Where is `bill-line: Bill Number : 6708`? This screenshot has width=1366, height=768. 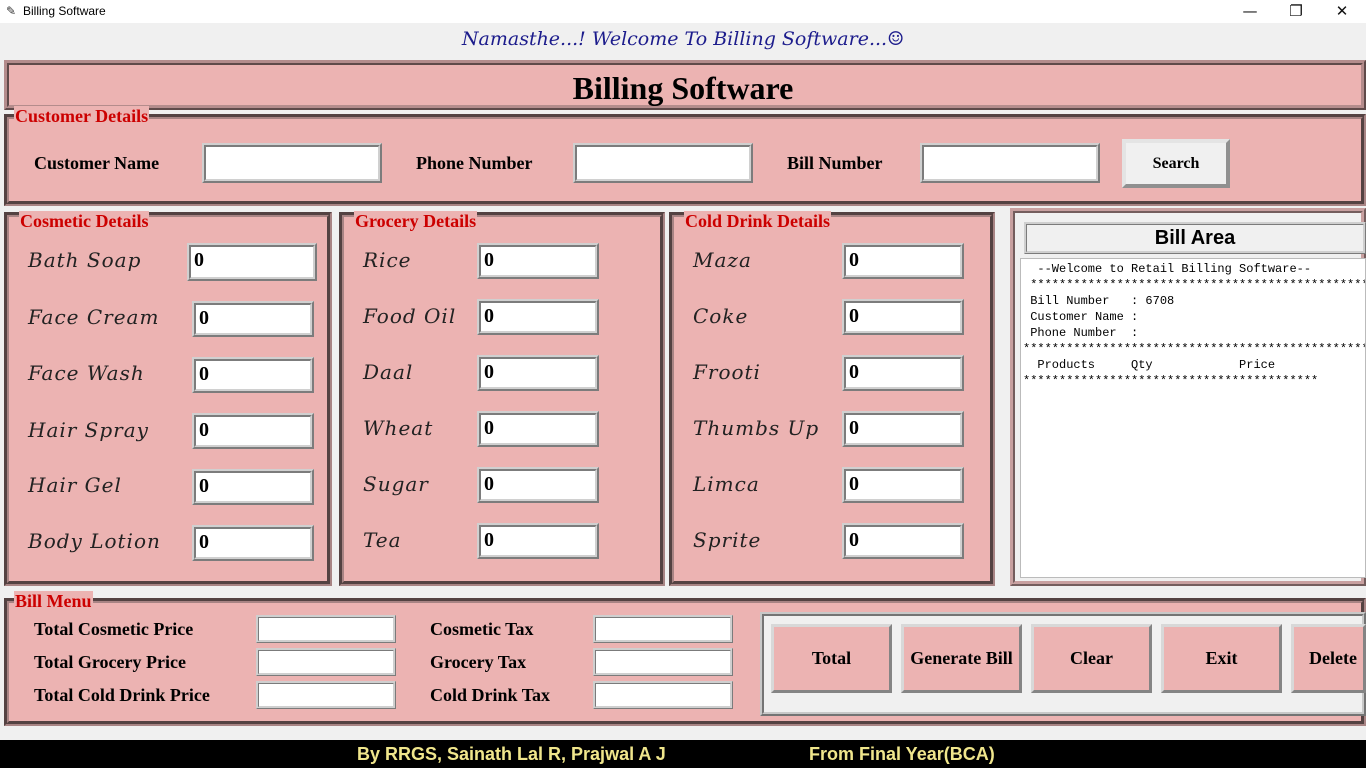 bill-line: Bill Number : 6708 is located at coordinates (1099, 301).